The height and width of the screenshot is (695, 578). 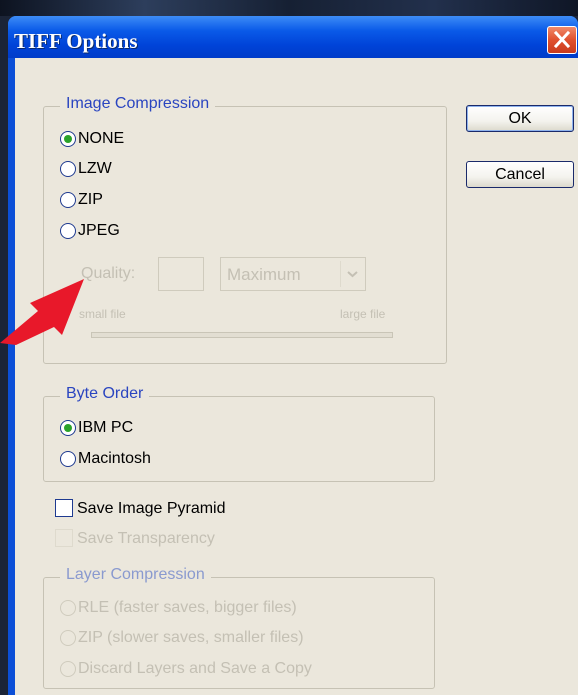 What do you see at coordinates (42, 312) in the screenshot?
I see `red-arrow-annotation` at bounding box center [42, 312].